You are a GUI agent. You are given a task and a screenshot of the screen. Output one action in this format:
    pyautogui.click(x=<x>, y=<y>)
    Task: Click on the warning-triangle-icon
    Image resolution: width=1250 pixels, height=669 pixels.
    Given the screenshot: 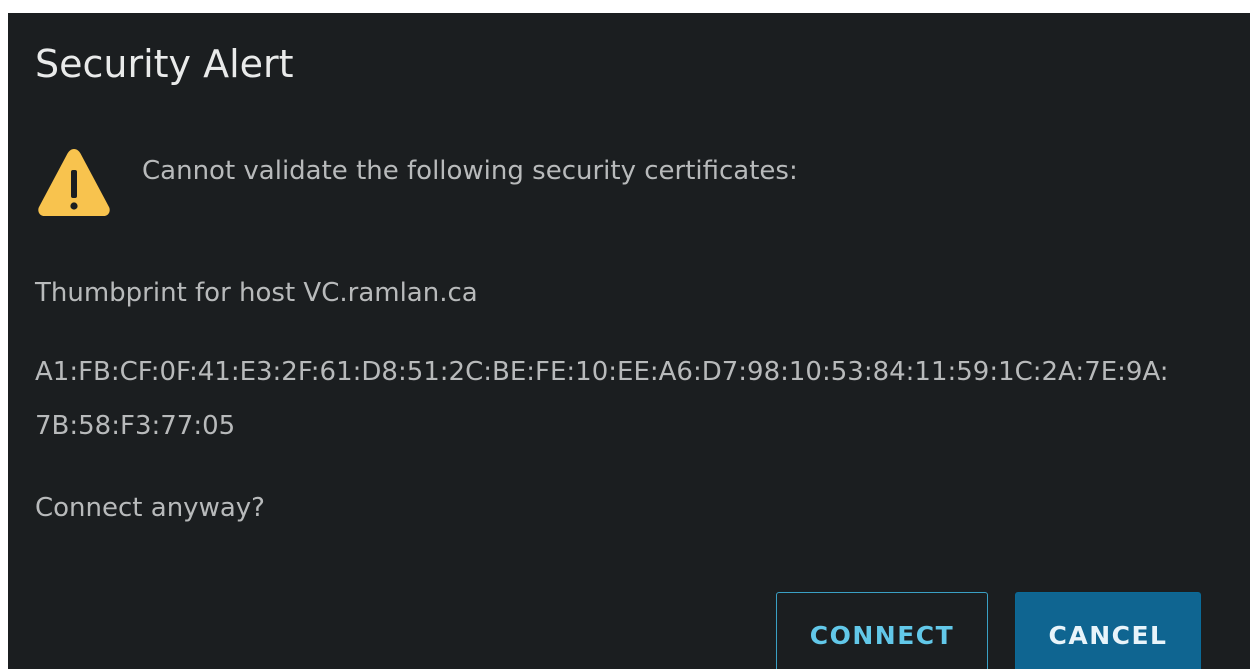 What is the action you would take?
    pyautogui.click(x=74, y=182)
    